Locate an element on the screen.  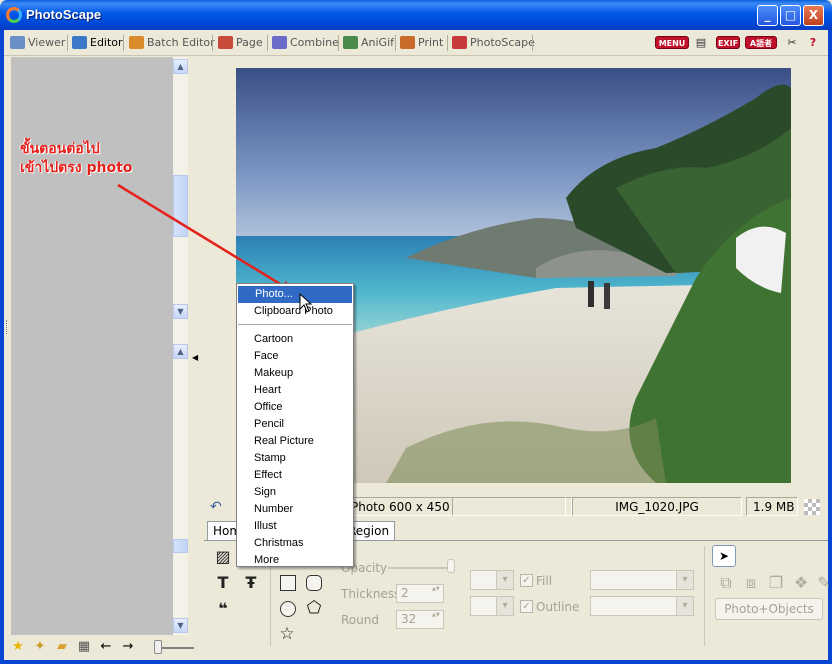
opacity-slider-knob is located at coordinates (451, 566).